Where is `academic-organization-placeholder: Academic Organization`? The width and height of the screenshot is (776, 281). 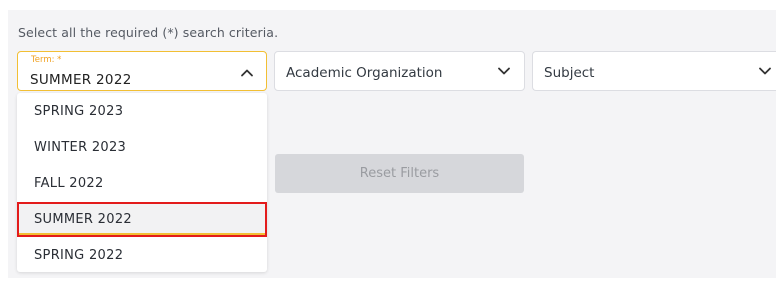
academic-organization-placeholder: Academic Organization is located at coordinates (364, 73).